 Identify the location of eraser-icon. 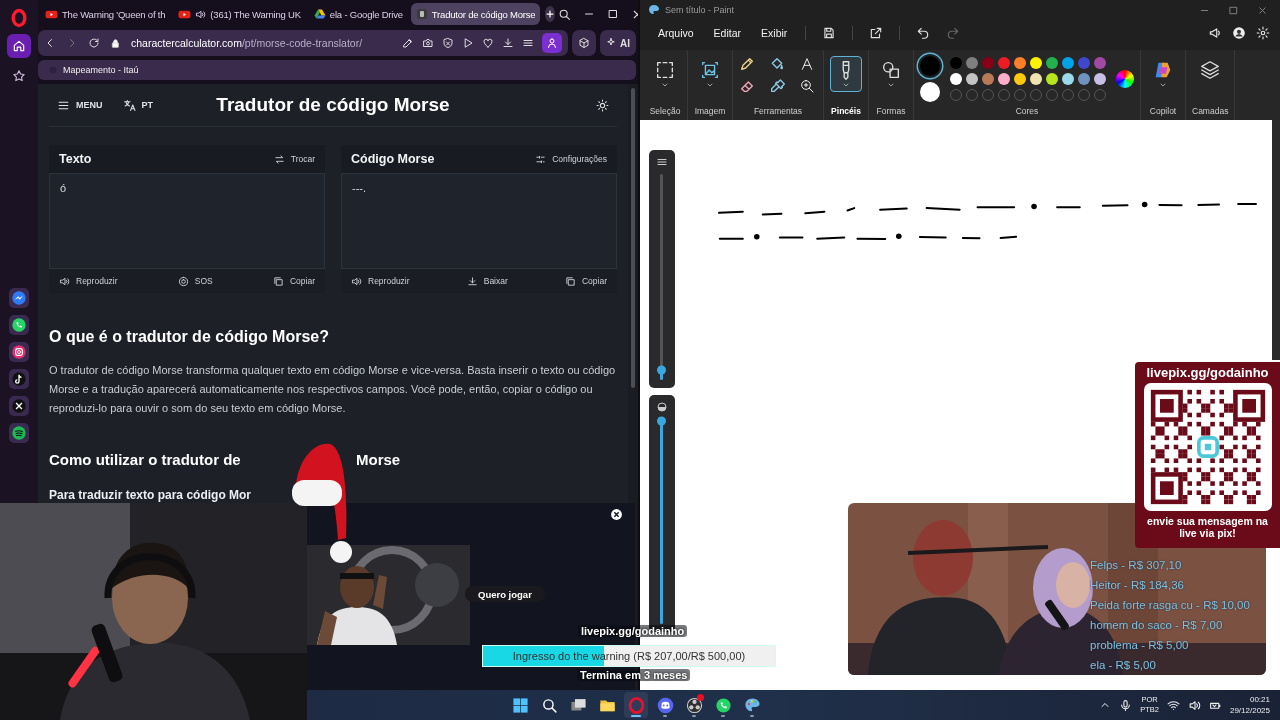
(747, 86).